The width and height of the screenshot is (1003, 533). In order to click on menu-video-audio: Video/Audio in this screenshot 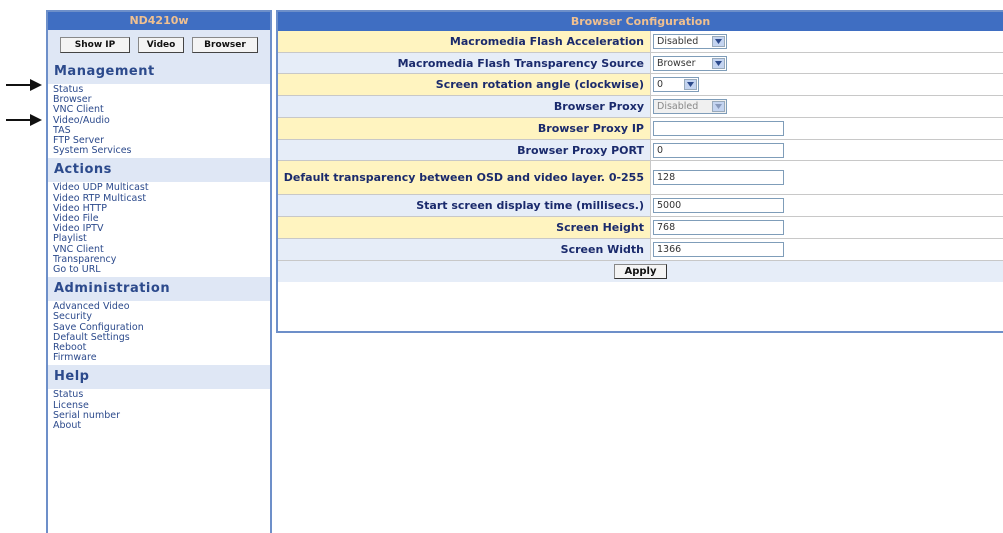, I will do `click(159, 120)`.